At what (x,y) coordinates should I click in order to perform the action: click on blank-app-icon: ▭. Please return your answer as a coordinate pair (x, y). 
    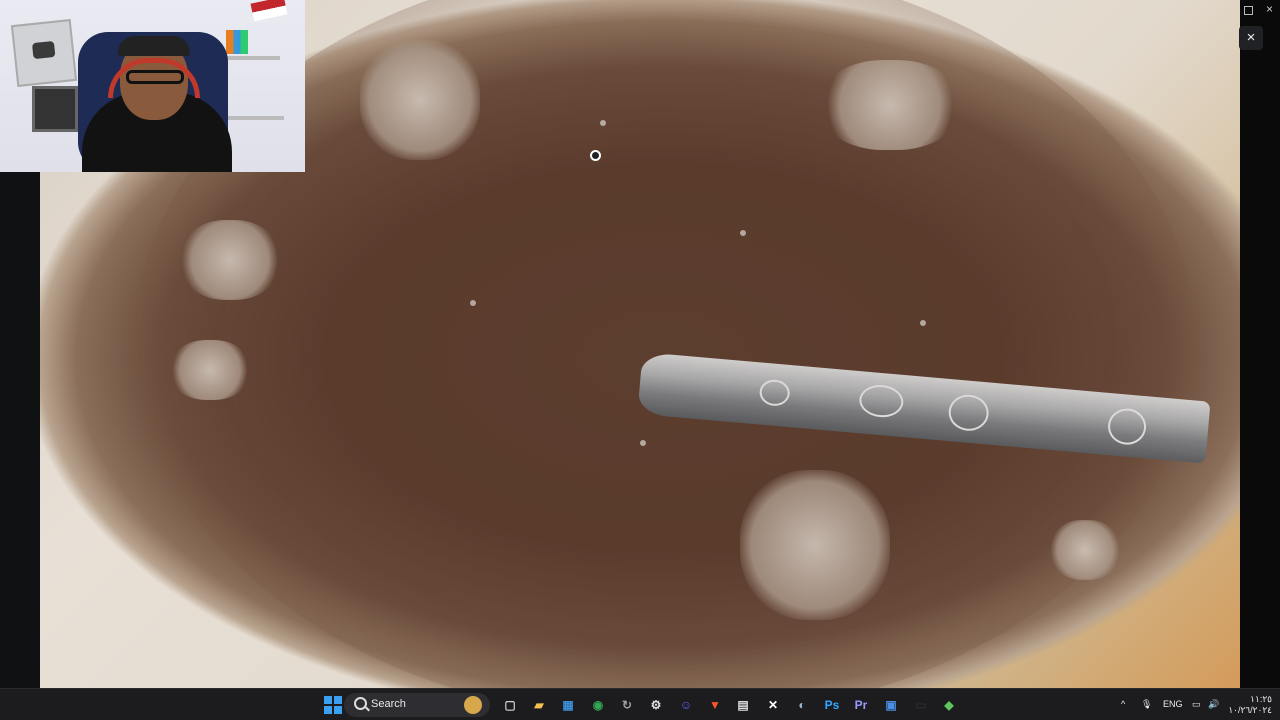
    Looking at the image, I should click on (921, 705).